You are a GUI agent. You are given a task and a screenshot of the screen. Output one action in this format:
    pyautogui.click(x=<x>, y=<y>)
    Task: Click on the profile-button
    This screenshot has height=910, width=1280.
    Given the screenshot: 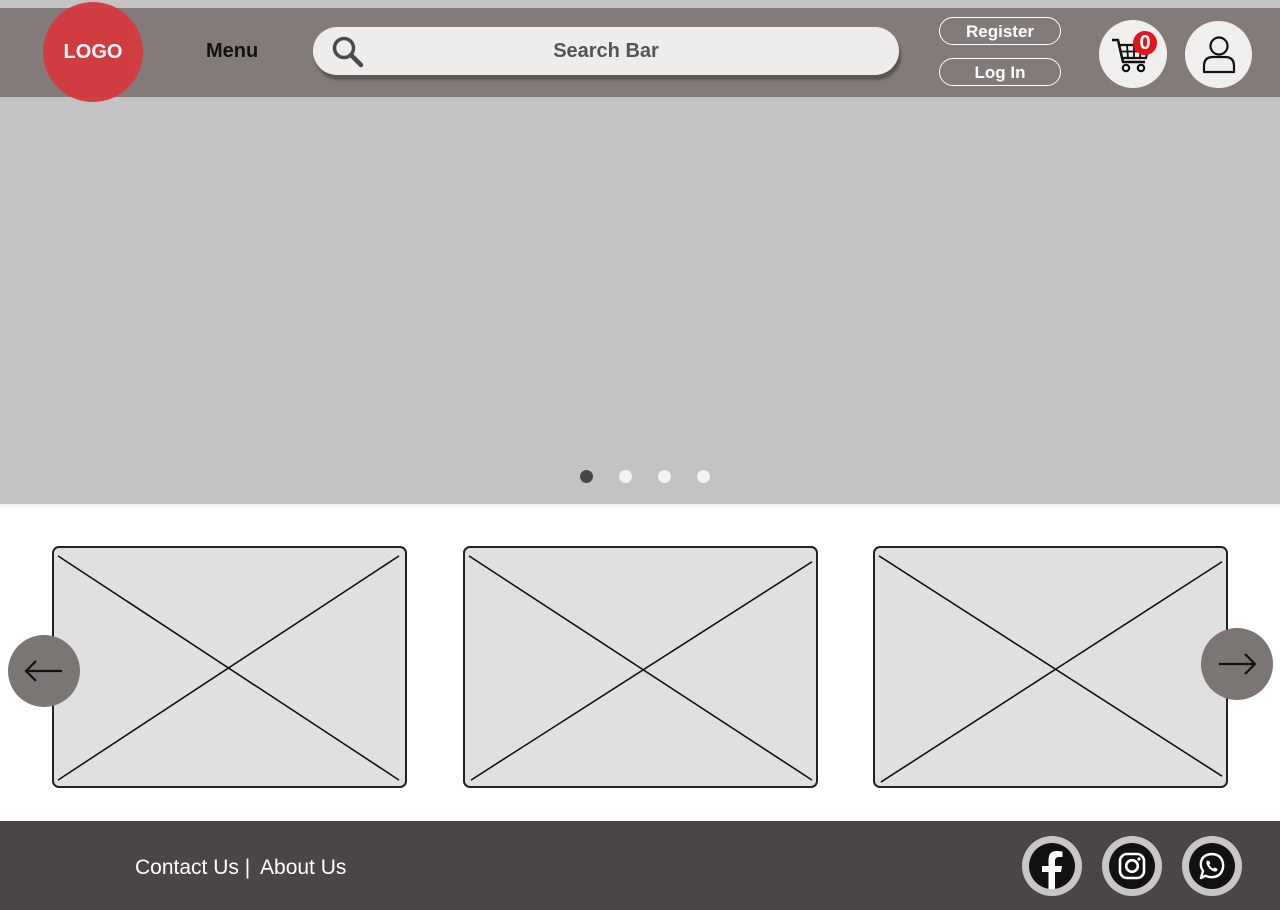 What is the action you would take?
    pyautogui.click(x=1218, y=54)
    